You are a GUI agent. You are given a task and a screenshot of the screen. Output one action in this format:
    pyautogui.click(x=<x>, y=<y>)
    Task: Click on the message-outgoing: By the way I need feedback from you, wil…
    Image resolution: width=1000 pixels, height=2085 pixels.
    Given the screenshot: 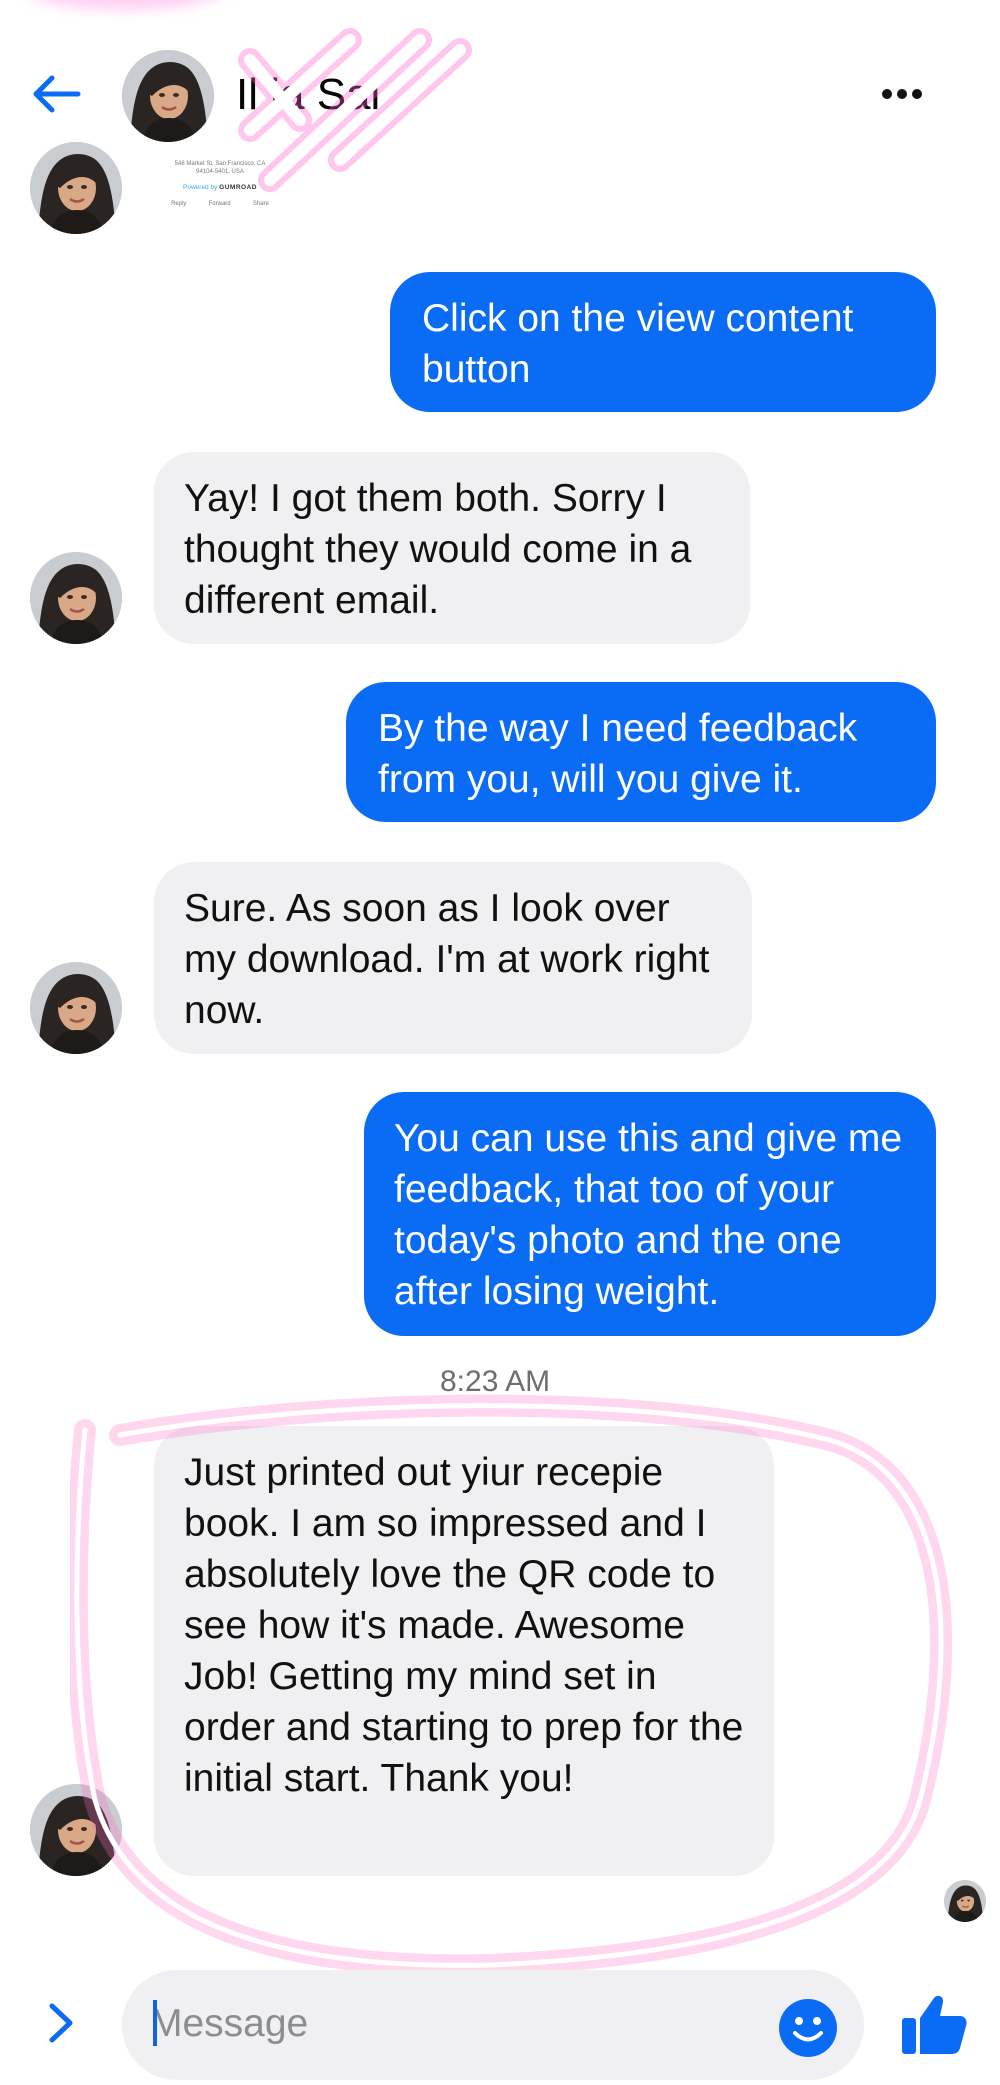 What is the action you would take?
    pyautogui.click(x=641, y=752)
    